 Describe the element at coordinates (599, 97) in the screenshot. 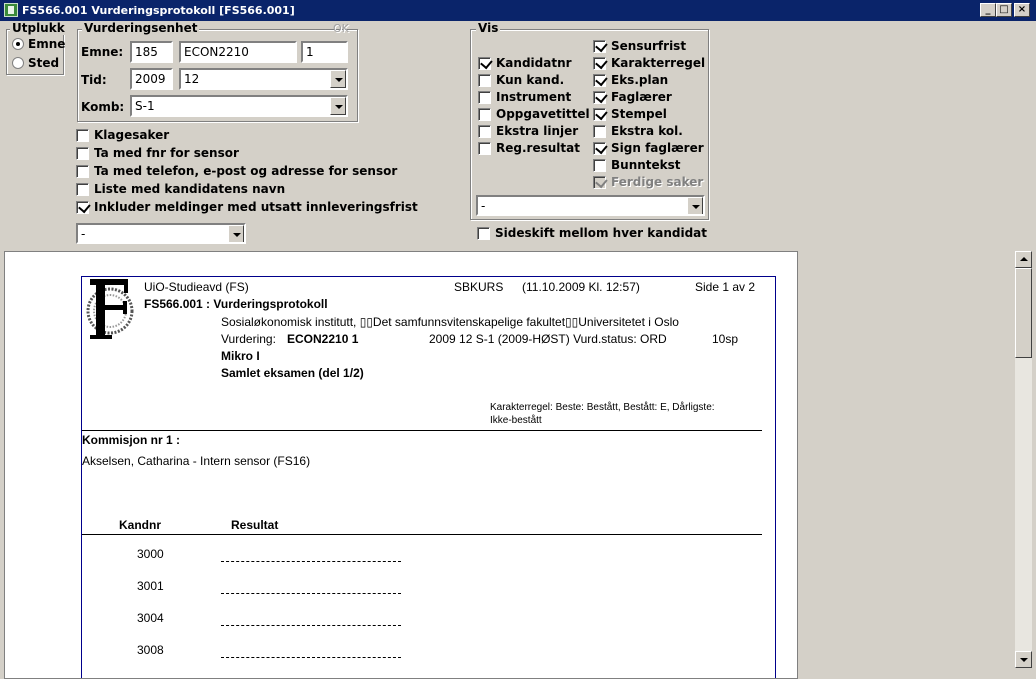

I see `vis-right-3-checkbox` at that location.